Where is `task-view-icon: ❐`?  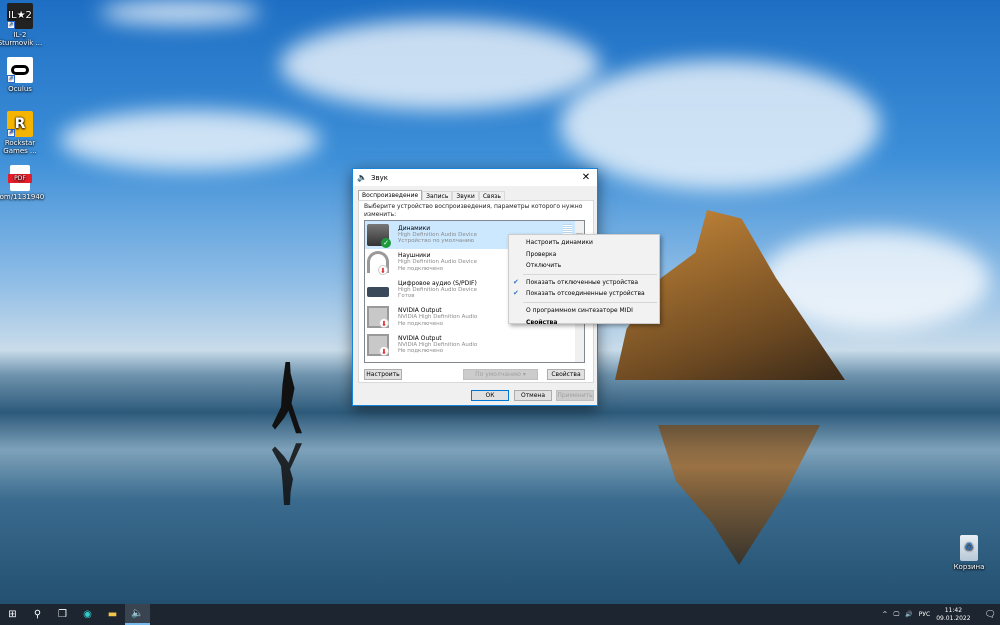
task-view-icon: ❐ is located at coordinates (62, 614).